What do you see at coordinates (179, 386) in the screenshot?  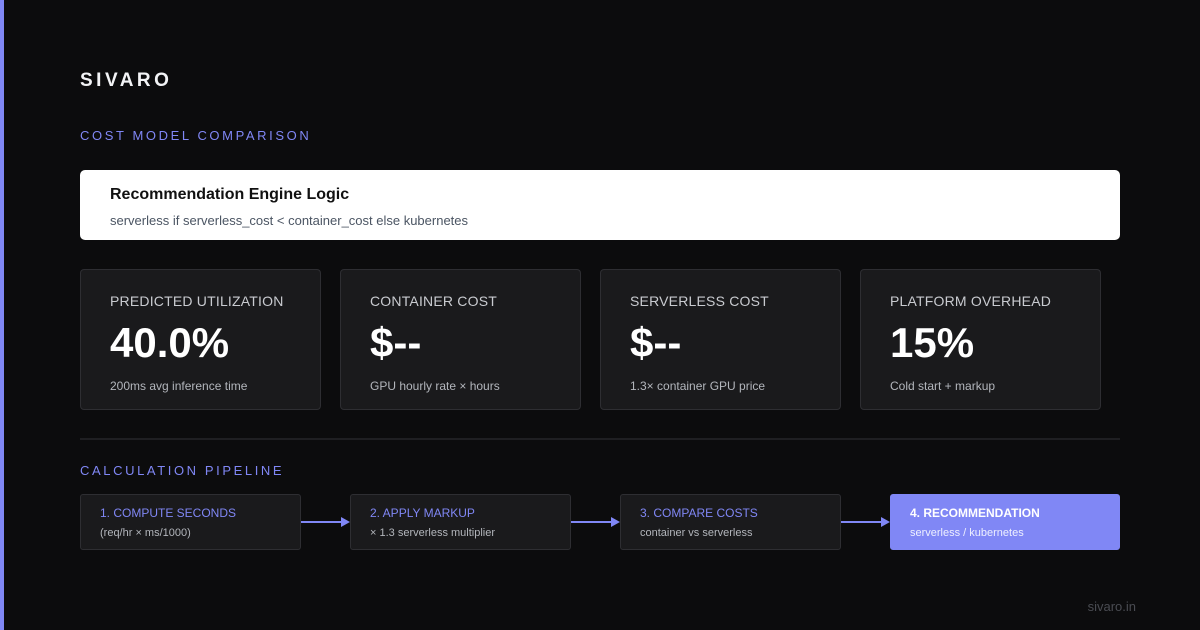 I see `metric-note: 200ms avg inference time` at bounding box center [179, 386].